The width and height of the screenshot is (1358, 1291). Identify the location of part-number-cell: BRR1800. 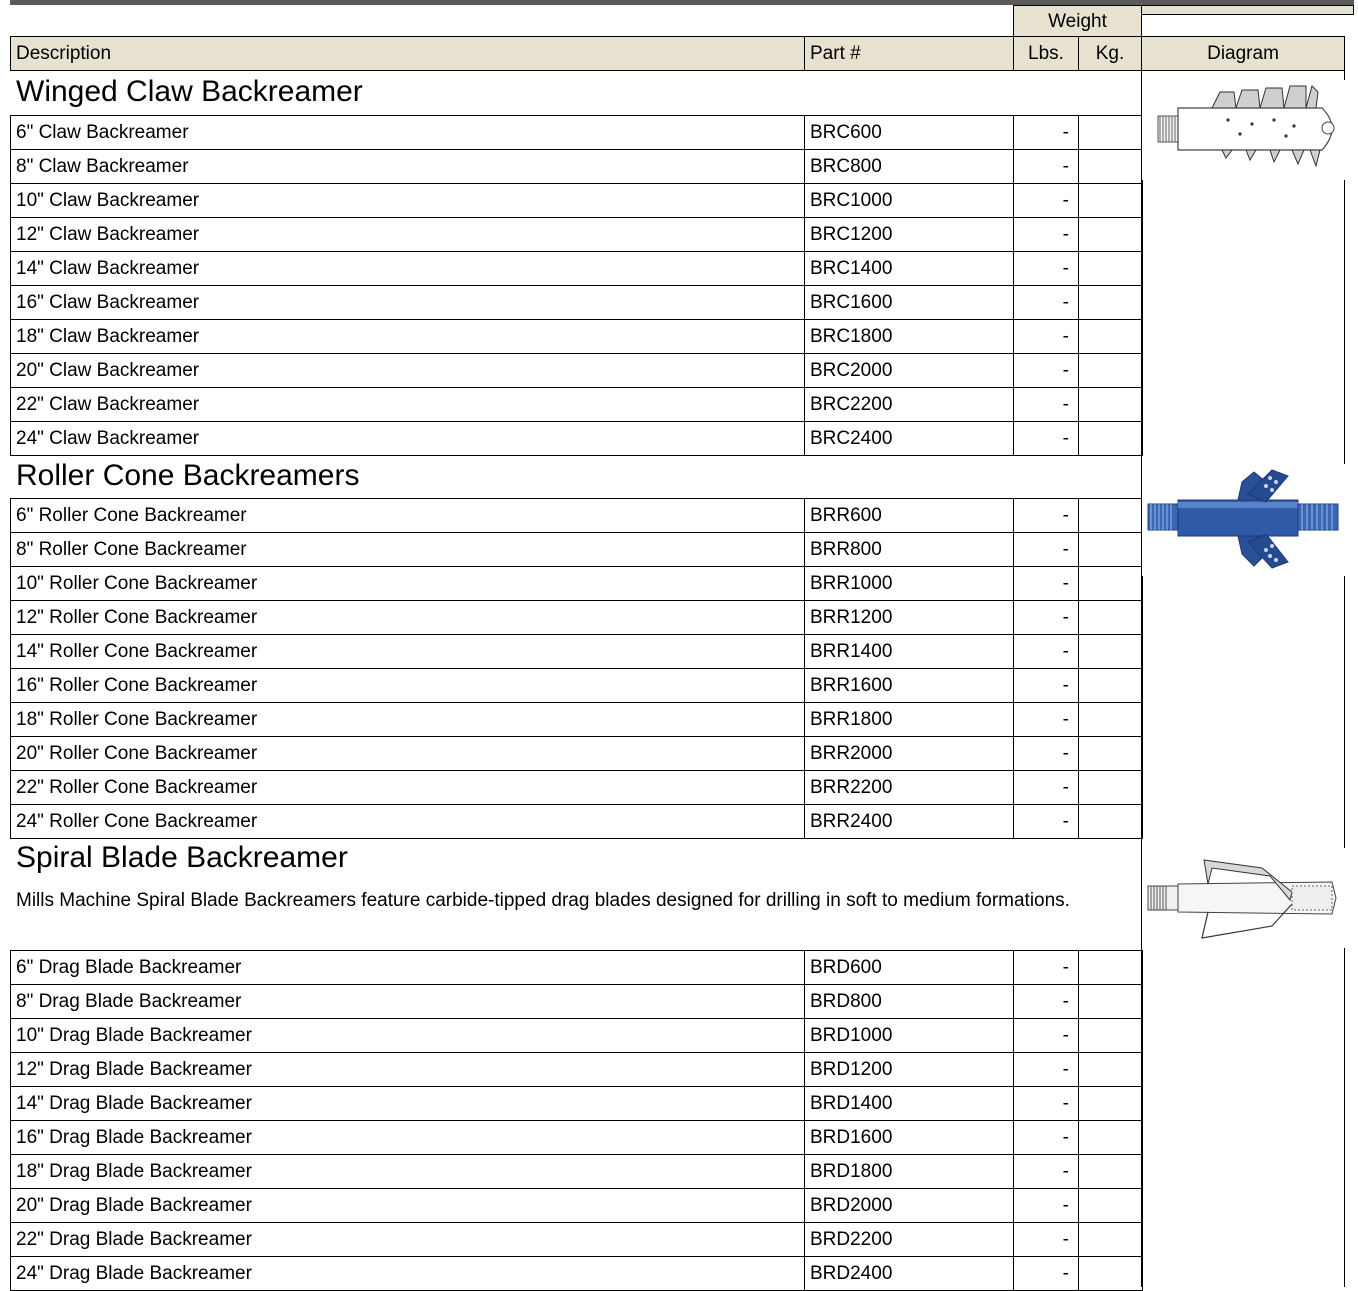
(909, 719).